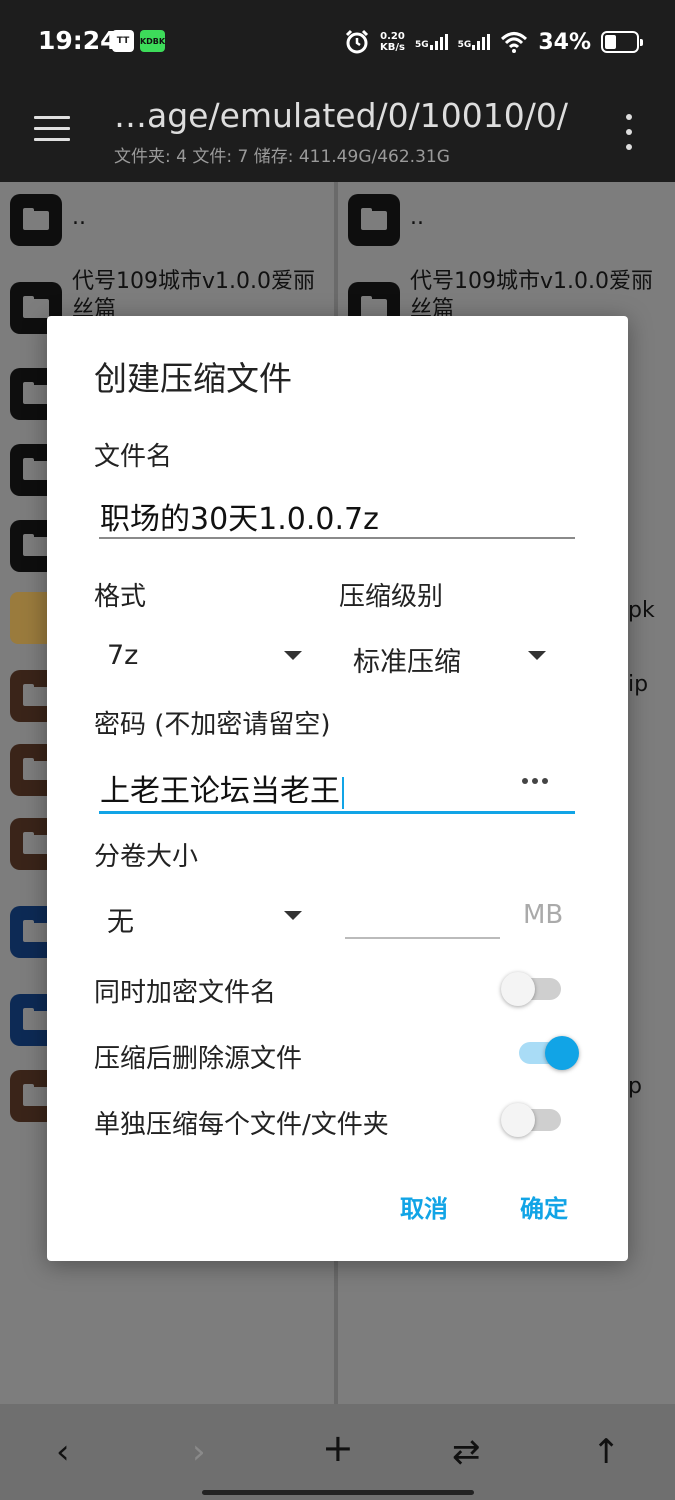 Image resolution: width=675 pixels, height=1500 pixels. I want to click on encrypt-filenames-label: 同时加密文件名, so click(185, 993).